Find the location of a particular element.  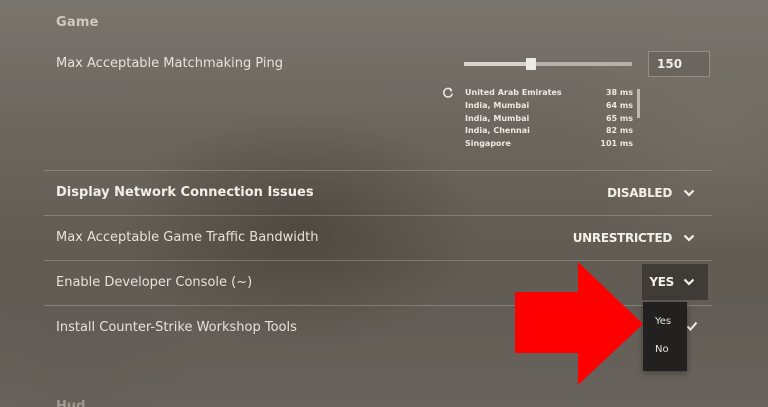

network-issues-label: Display Network Connection Issues is located at coordinates (185, 192).